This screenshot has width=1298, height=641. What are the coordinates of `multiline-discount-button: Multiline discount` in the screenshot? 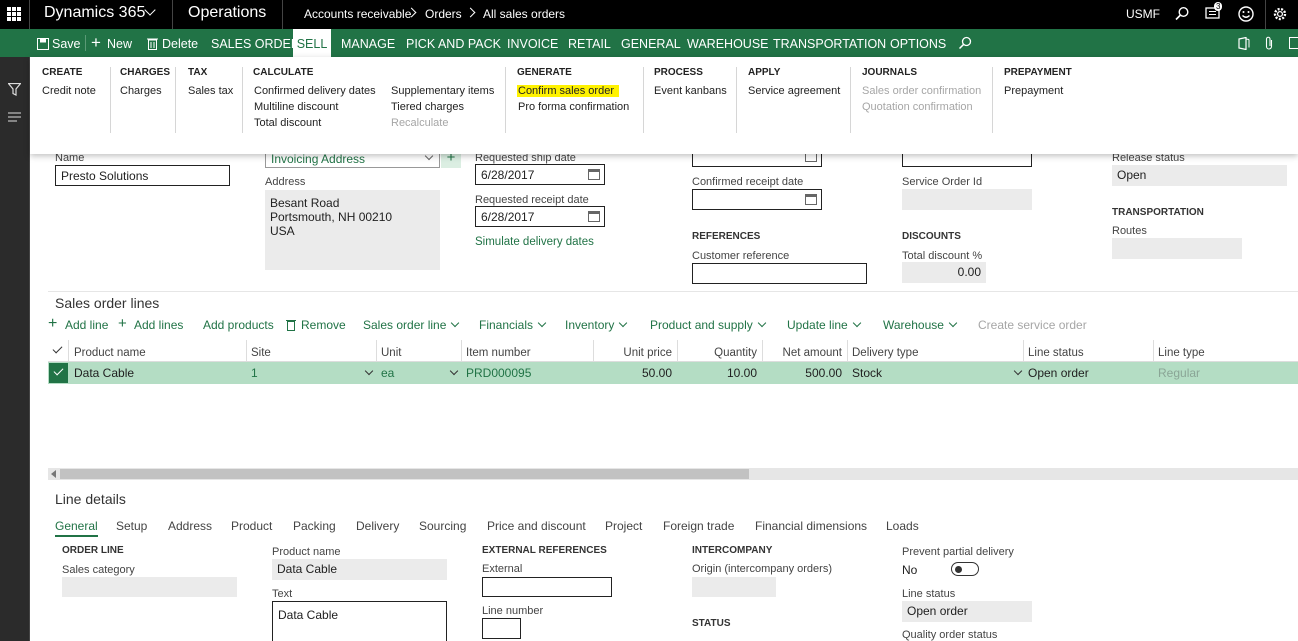 It's located at (296, 107).